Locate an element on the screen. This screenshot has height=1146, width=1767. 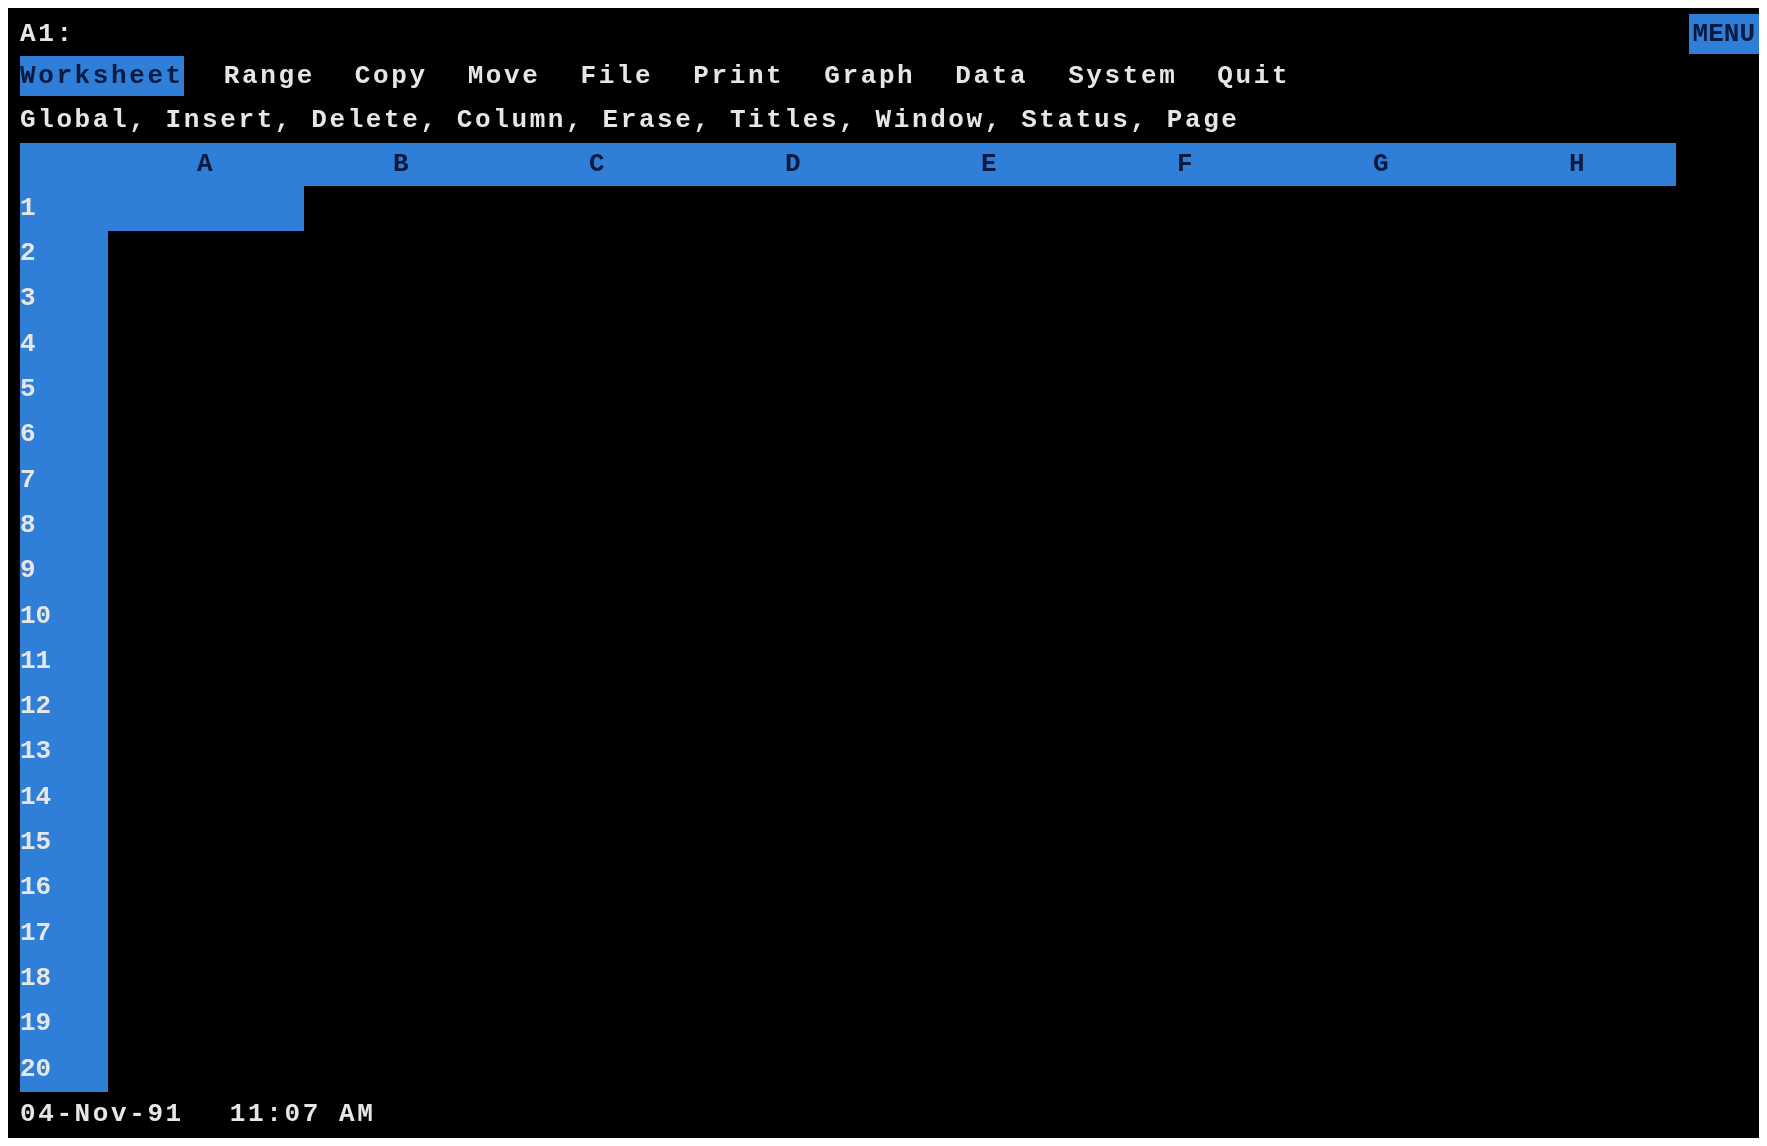
status-time: 11:07 AM is located at coordinates (302, 1115).